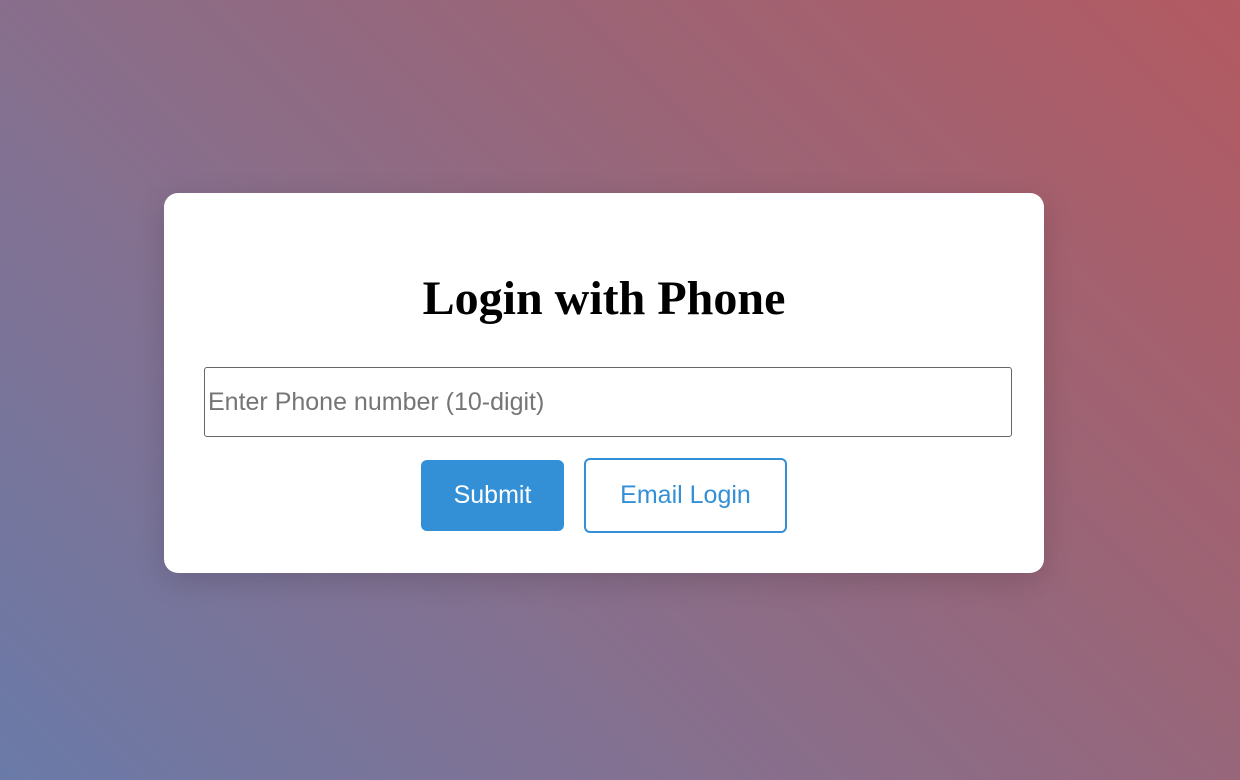 The image size is (1240, 780). I want to click on button-row: Submit Email Login, so click(604, 495).